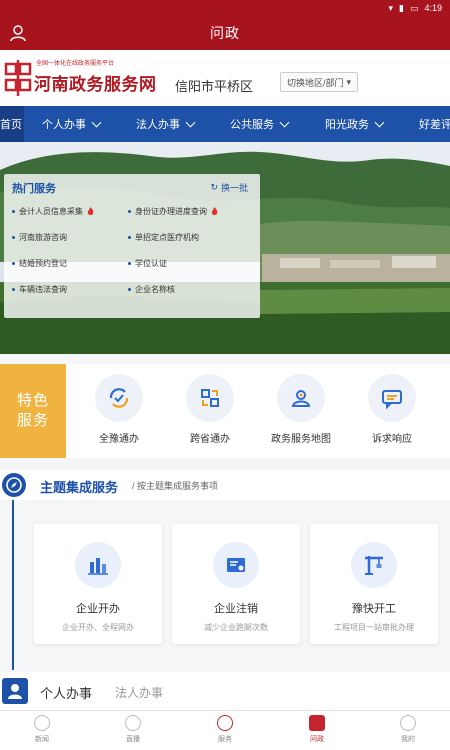 This screenshot has height=750, width=450. What do you see at coordinates (43, 289) in the screenshot?
I see `hot-service-label: 车辆违法查询` at bounding box center [43, 289].